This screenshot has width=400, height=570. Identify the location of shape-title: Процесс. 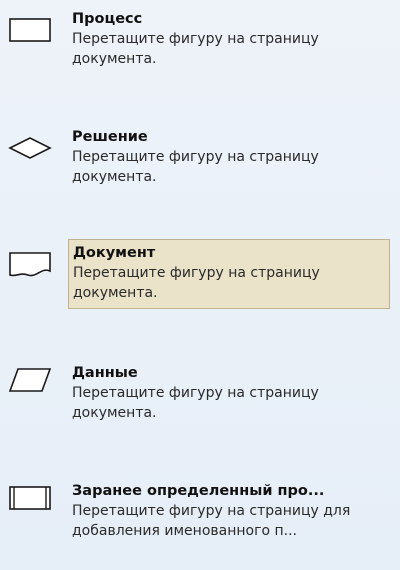
(107, 19).